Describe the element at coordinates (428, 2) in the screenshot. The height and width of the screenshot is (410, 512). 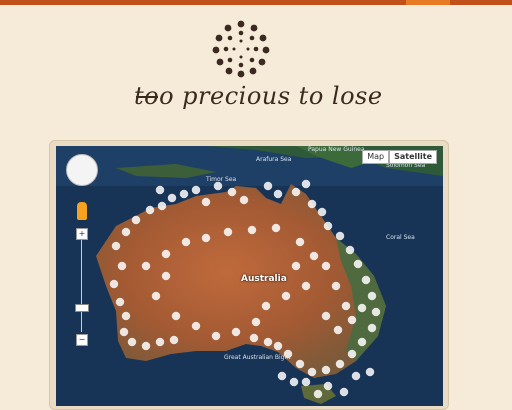
I see `top-accent-tab` at that location.